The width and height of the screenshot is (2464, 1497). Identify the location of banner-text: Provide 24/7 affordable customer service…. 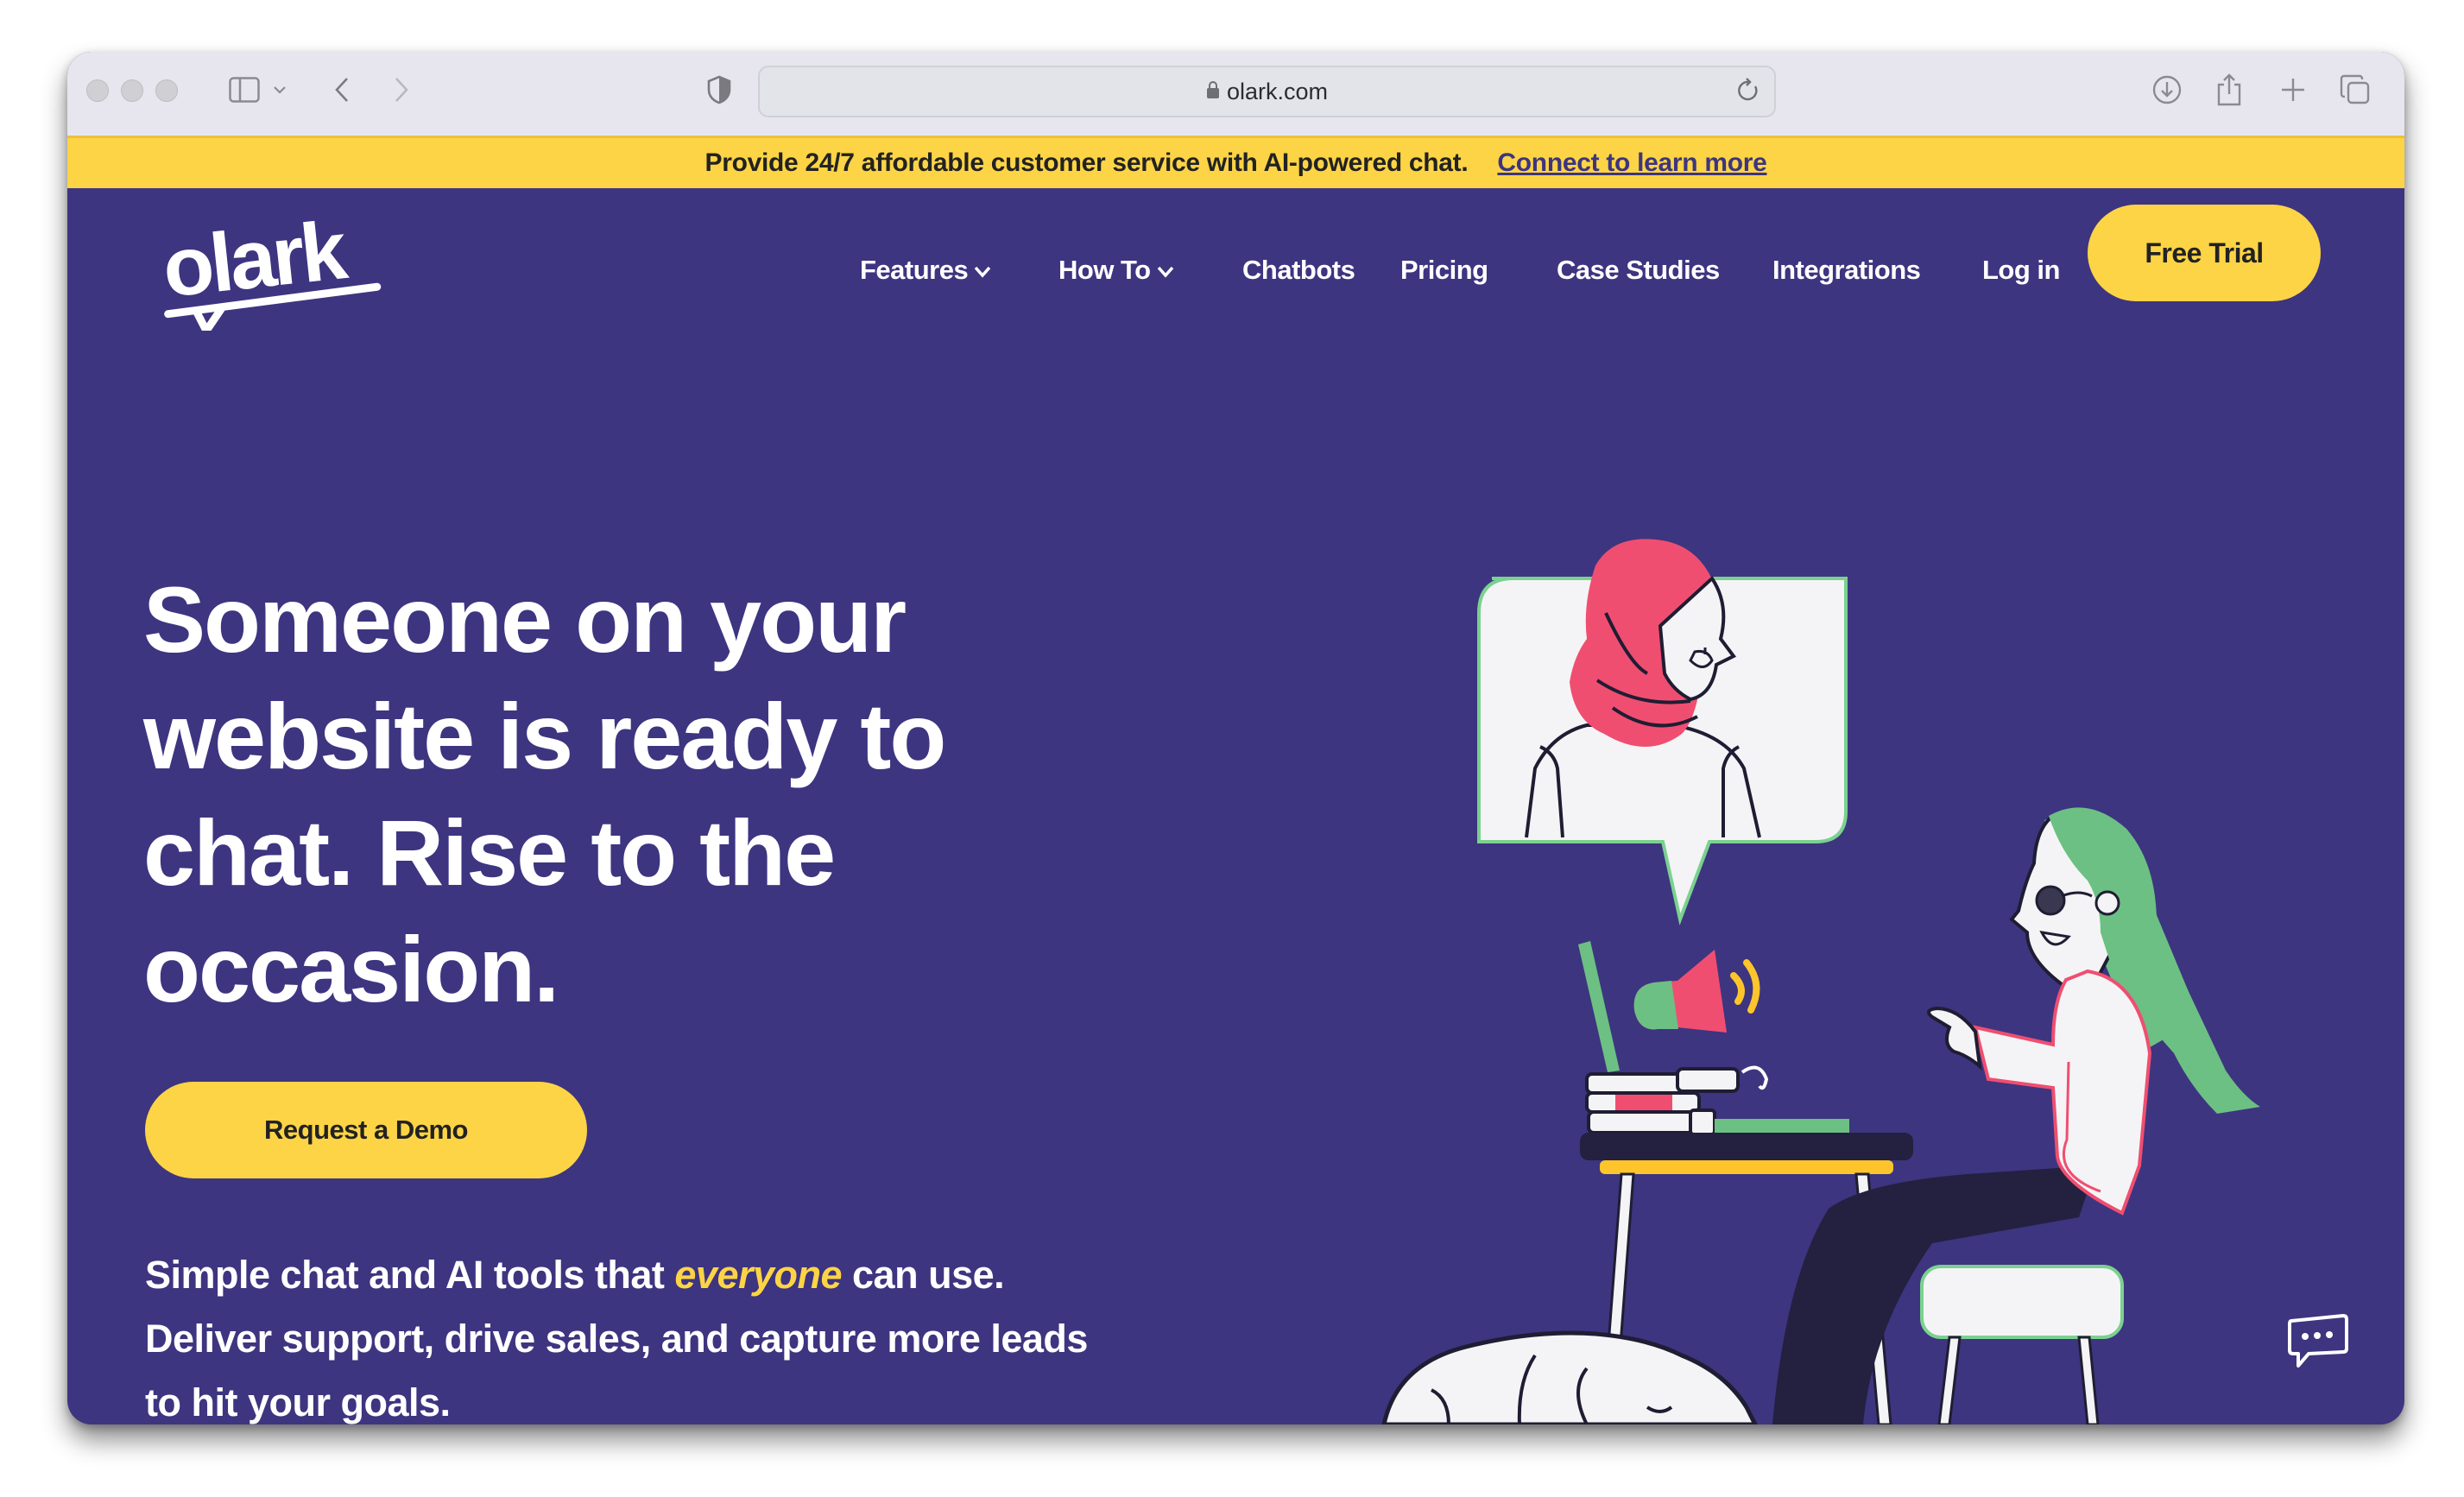
(1086, 163).